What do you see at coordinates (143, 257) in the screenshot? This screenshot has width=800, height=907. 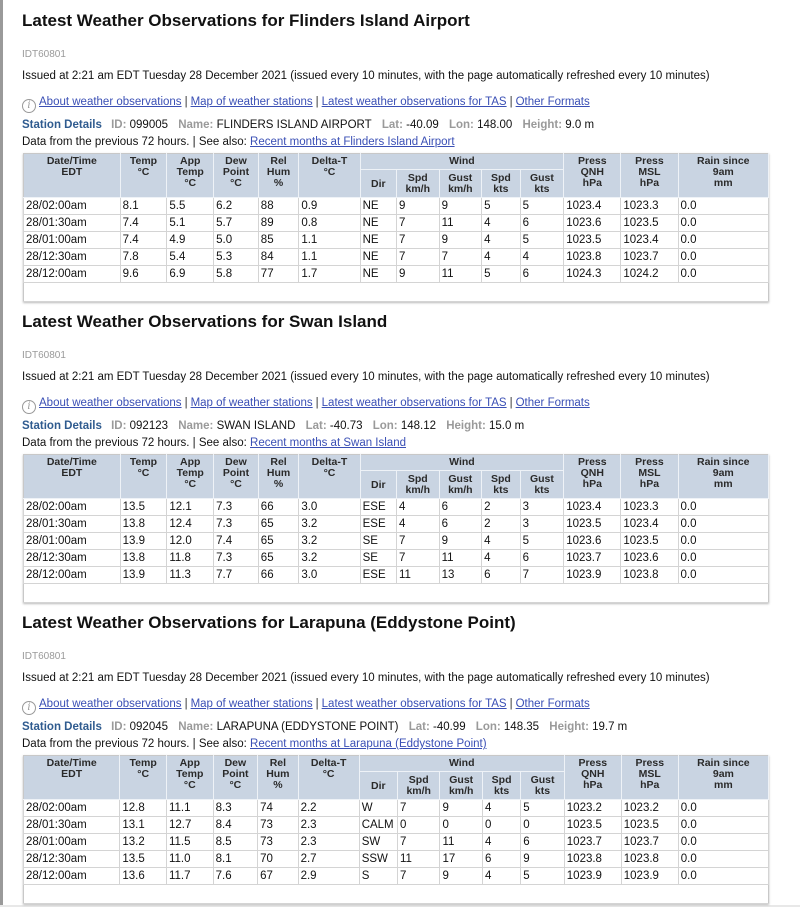 I see `cell-temp: 7.8` at bounding box center [143, 257].